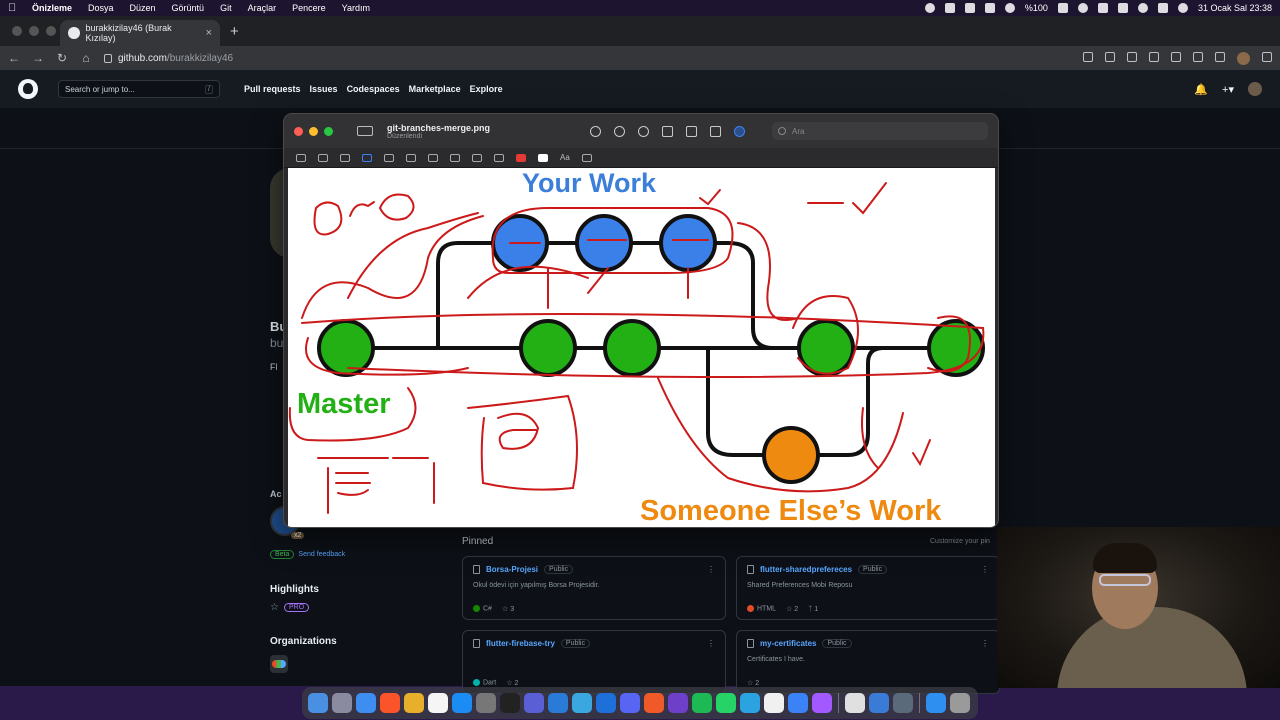 The image size is (1280, 720). I want to click on xcode-icon, so click(606, 703).